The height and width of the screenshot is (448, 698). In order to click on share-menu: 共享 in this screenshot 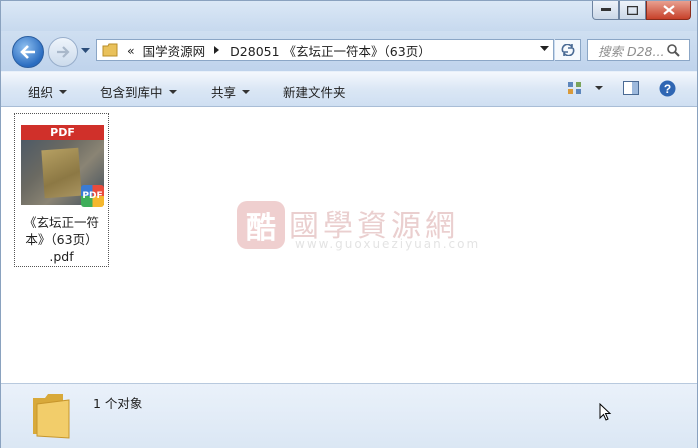, I will do `click(231, 91)`.